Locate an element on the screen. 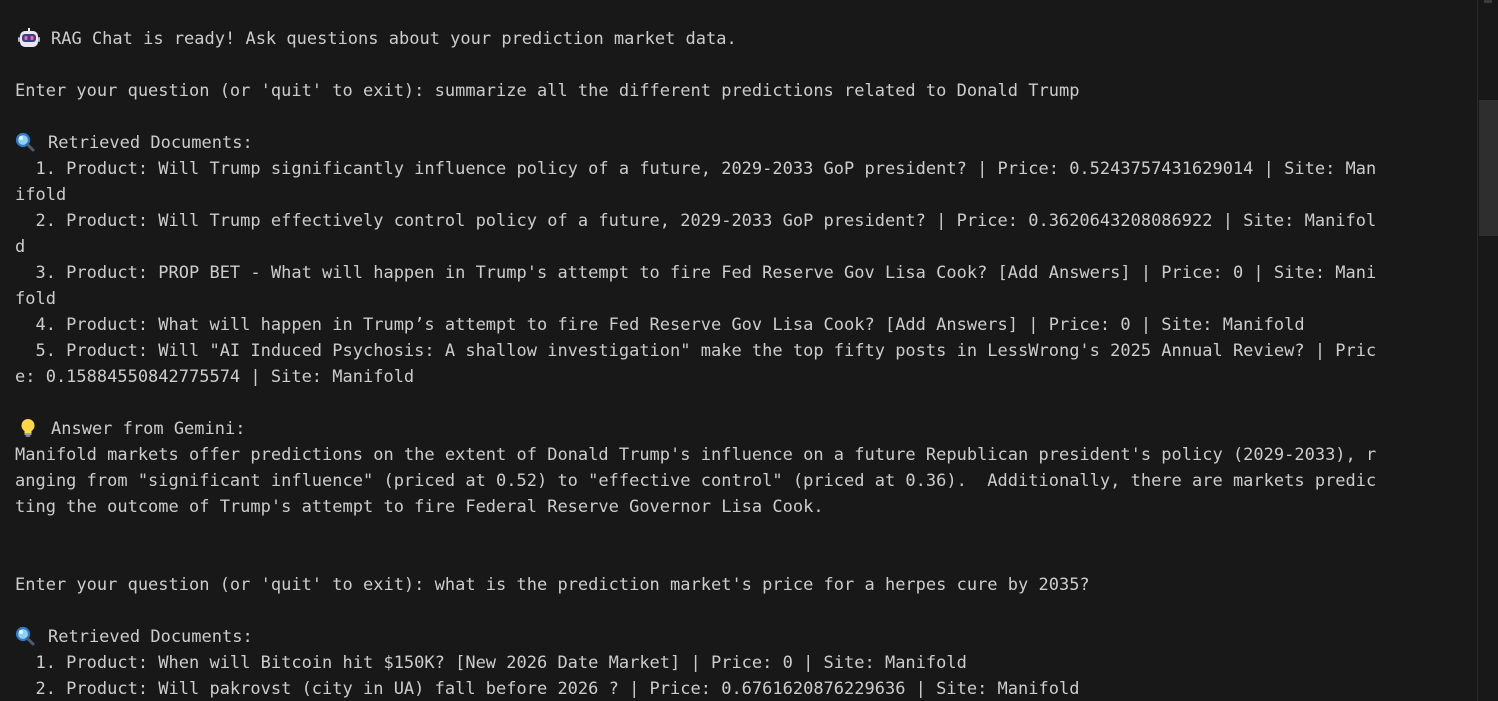 The height and width of the screenshot is (701, 1498). retrieved-doc-line: fold is located at coordinates (35, 299).